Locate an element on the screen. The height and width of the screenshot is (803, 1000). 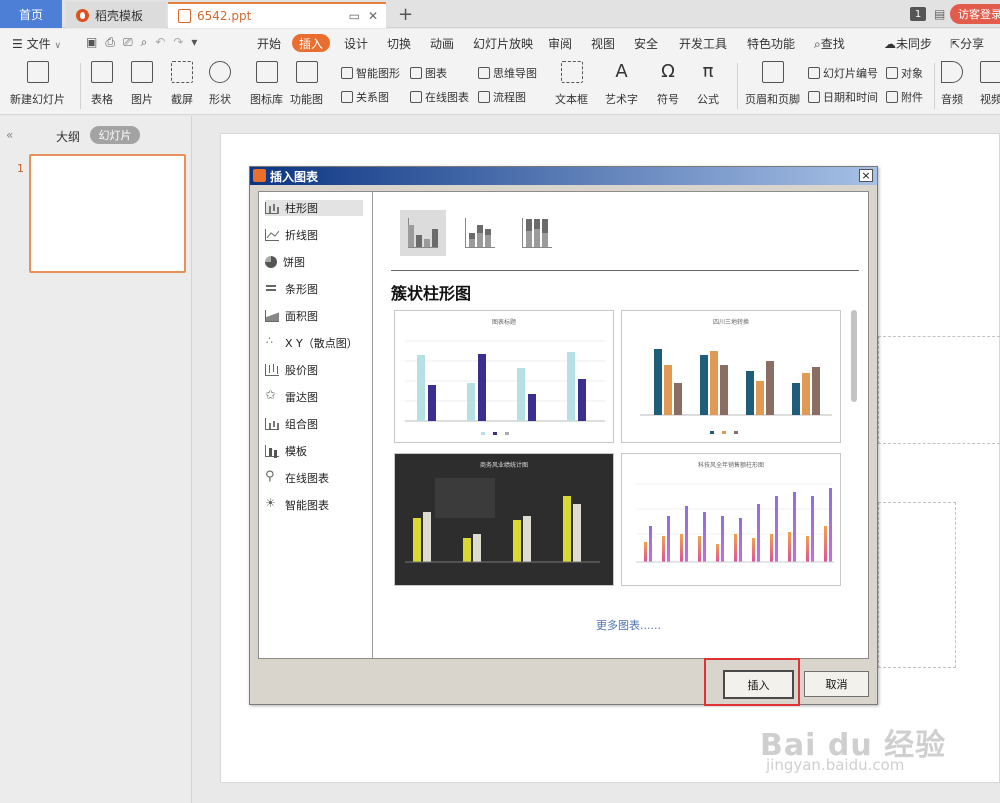
gallery-scrollbar is located at coordinates (854, 450).